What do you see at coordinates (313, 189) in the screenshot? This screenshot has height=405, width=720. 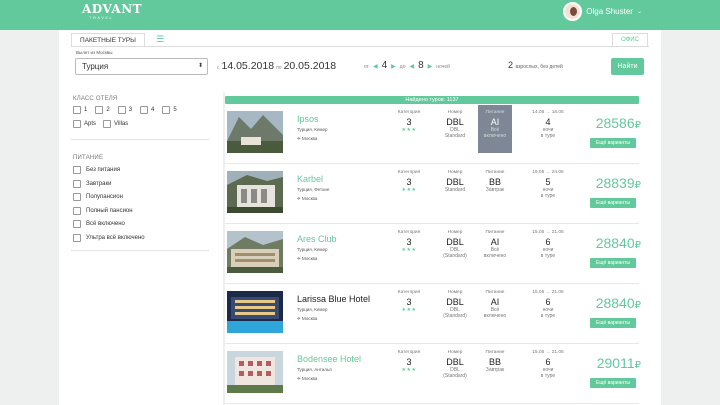 I see `hotel-location: Турция, Фетхие` at bounding box center [313, 189].